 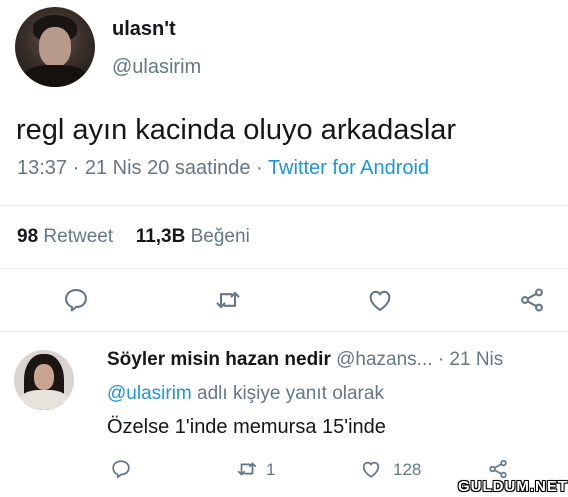 I want to click on replying-to: @ulasirim adlı kişiye yanıt olarak, so click(x=245, y=394).